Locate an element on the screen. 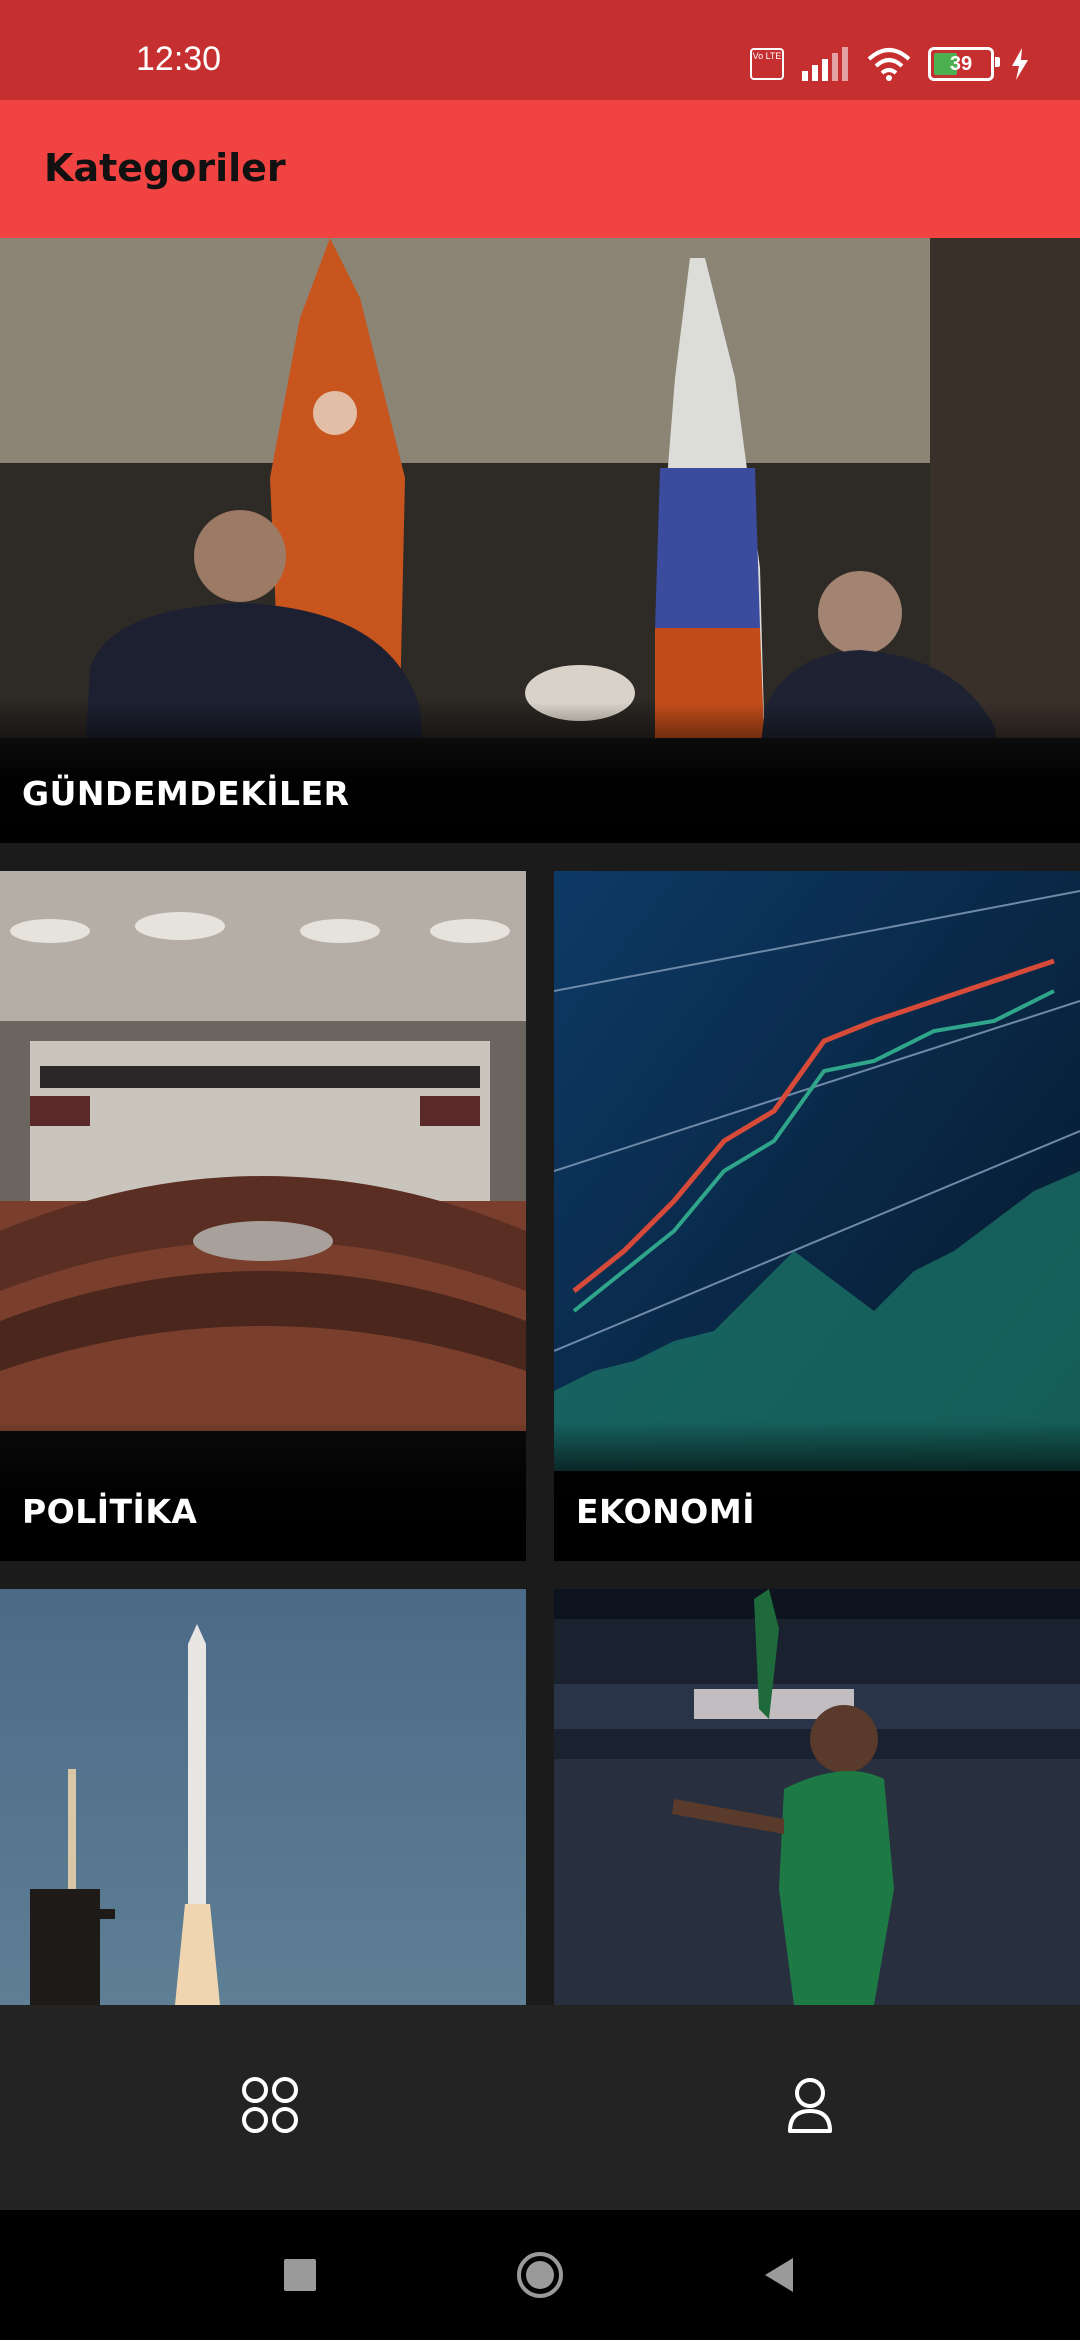  app-bar: Kategoriler is located at coordinates (540, 169).